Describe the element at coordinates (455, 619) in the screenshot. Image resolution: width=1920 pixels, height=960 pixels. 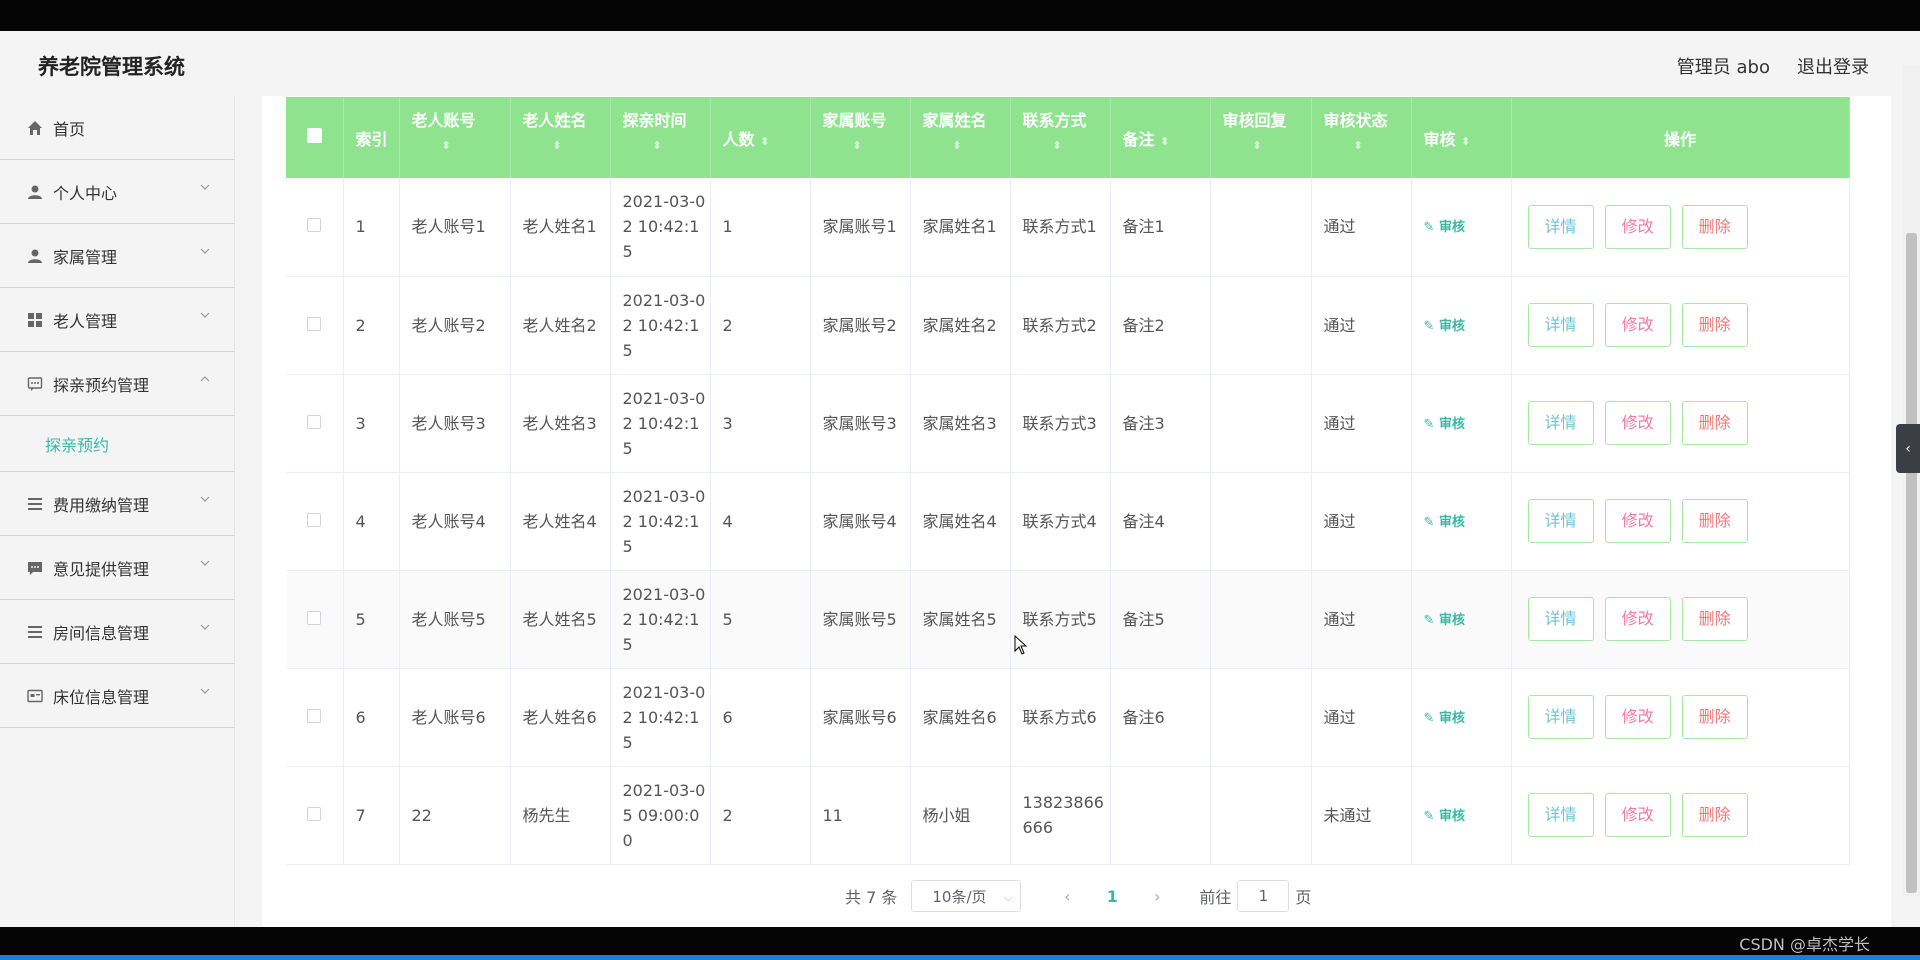
I see `cell-elder-account: 老人账号5` at that location.